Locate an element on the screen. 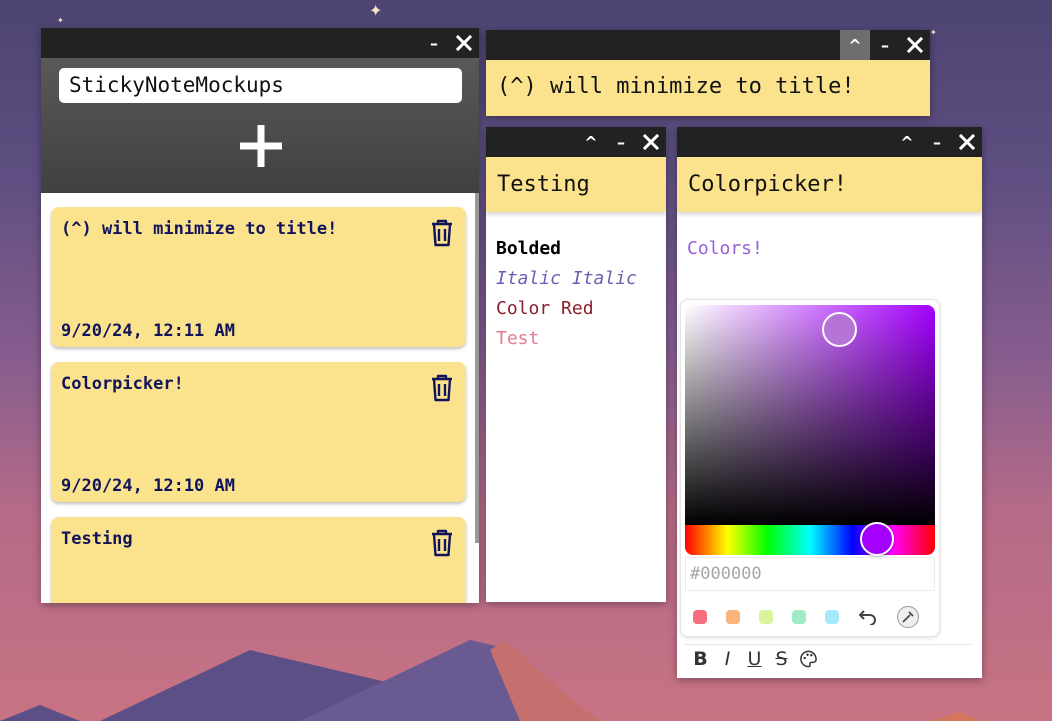 The image size is (1052, 721). note-title: Testing is located at coordinates (576, 184).